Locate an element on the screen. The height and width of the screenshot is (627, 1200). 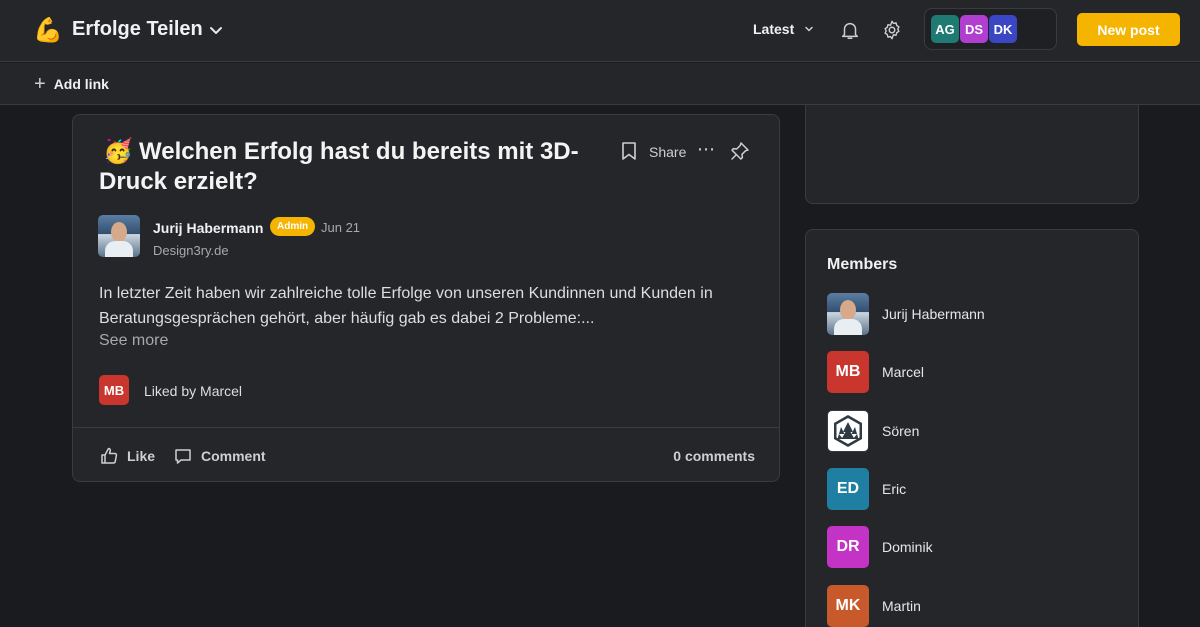
member-avatar-stack: AG DS DK is located at coordinates (990, 29).